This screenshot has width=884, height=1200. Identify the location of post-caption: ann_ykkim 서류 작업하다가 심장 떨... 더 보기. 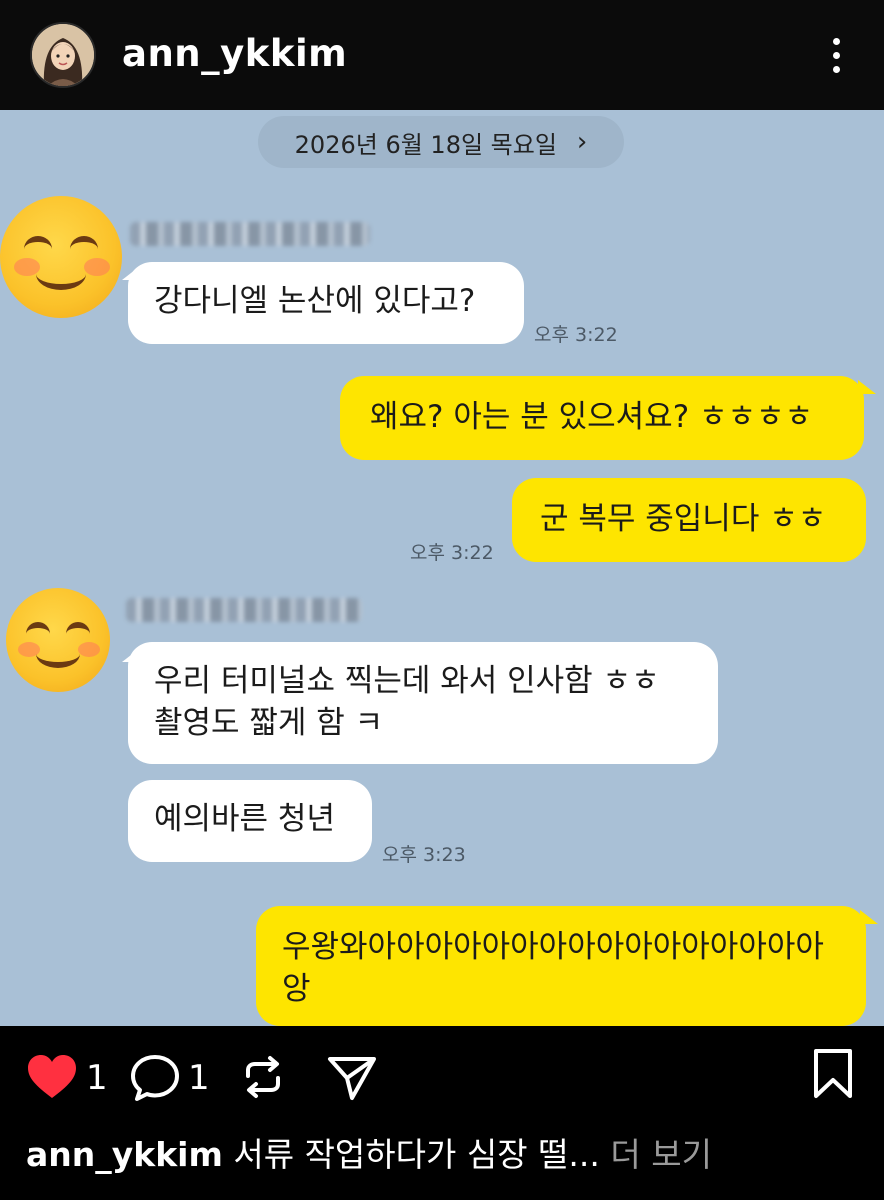
(369, 1152).